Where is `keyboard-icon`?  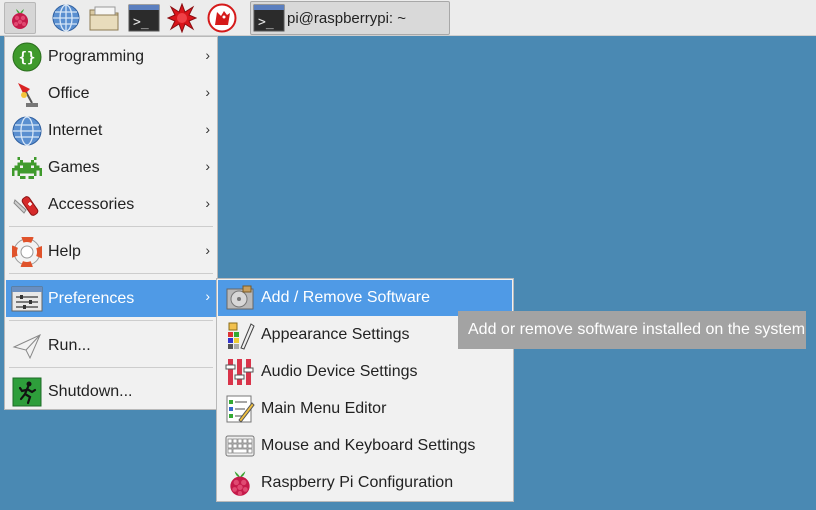
keyboard-icon is located at coordinates (240, 446).